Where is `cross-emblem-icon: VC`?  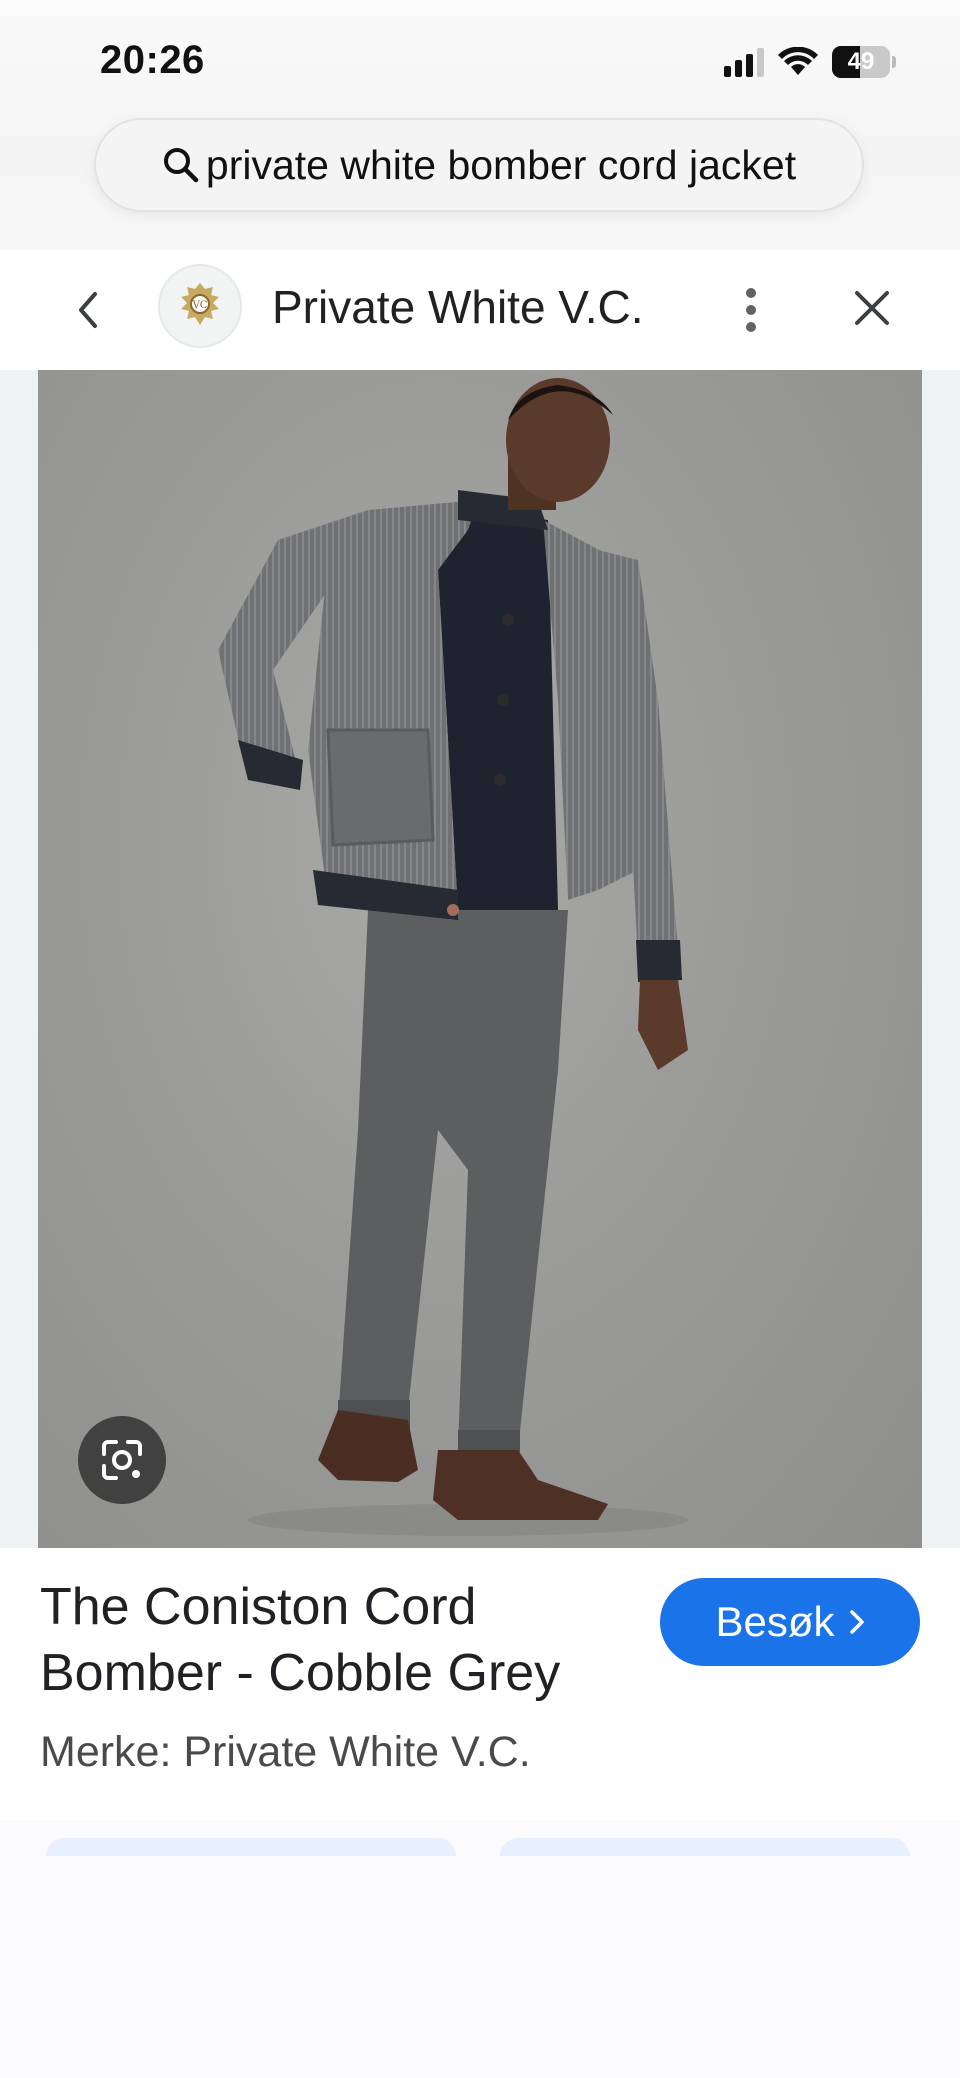 cross-emblem-icon: VC is located at coordinates (200, 304).